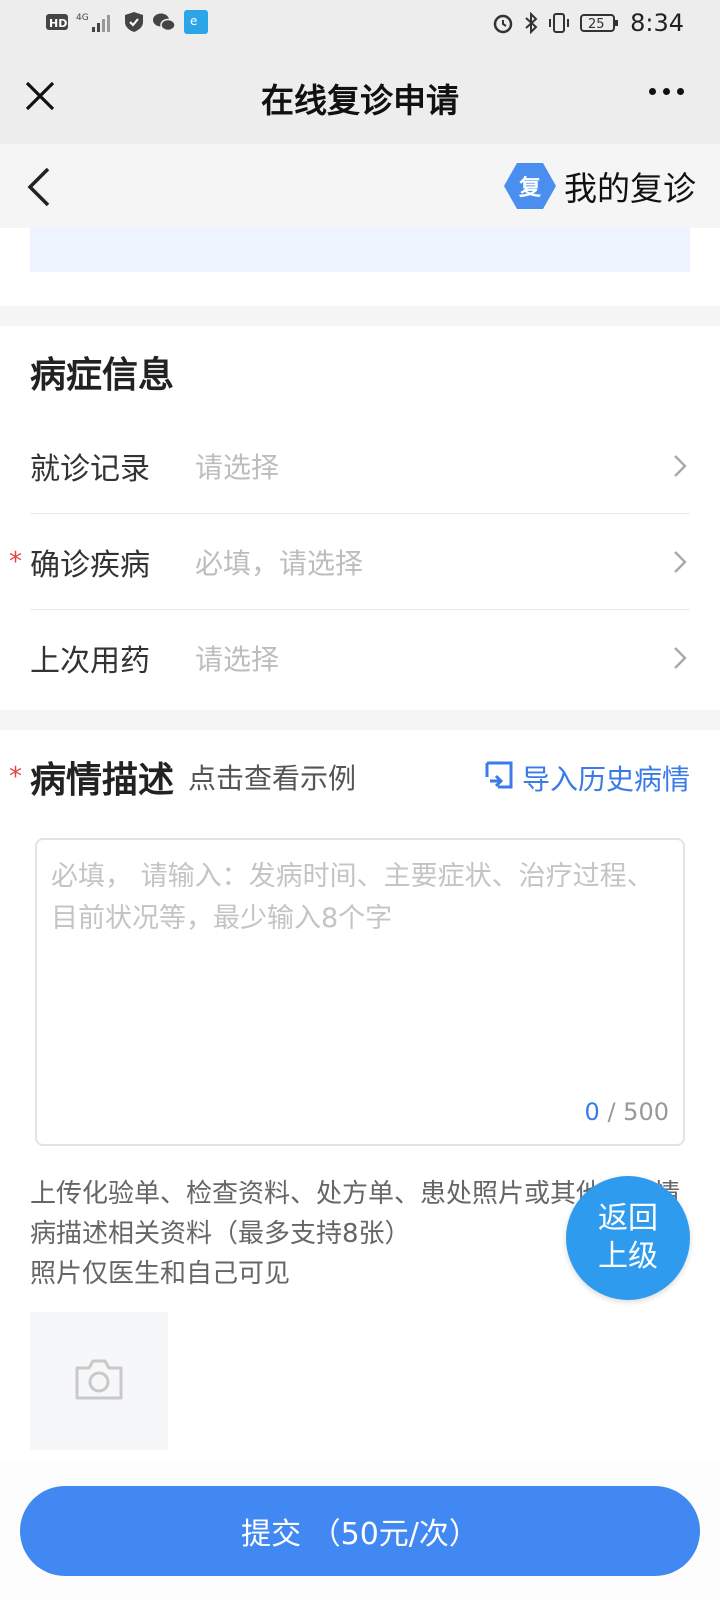 Image resolution: width=720 pixels, height=1600 pixels. Describe the element at coordinates (39, 187) in the screenshot. I see `back-arrow-icon` at that location.